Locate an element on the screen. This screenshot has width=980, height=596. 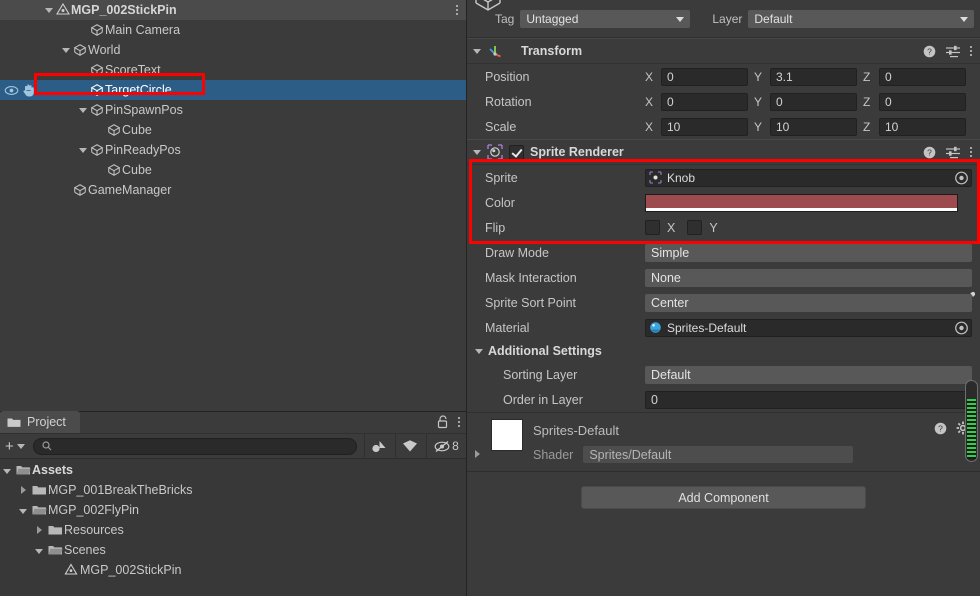
additional-settings-foldout: Additional Settings is located at coordinates (723, 351).